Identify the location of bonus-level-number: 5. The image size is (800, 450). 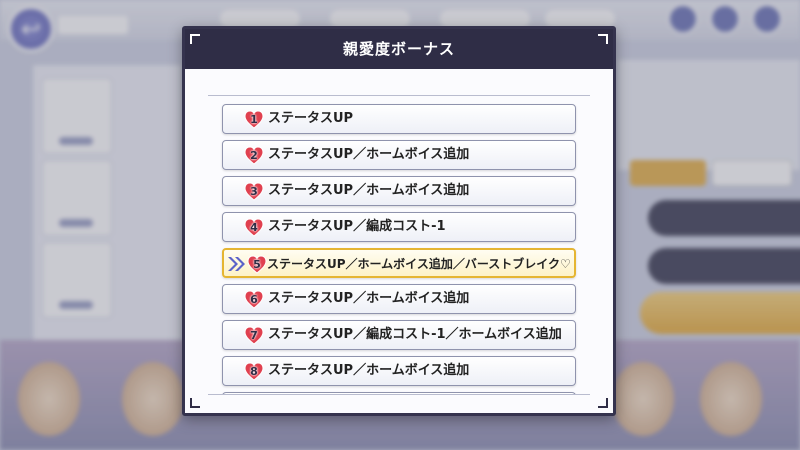
(257, 264).